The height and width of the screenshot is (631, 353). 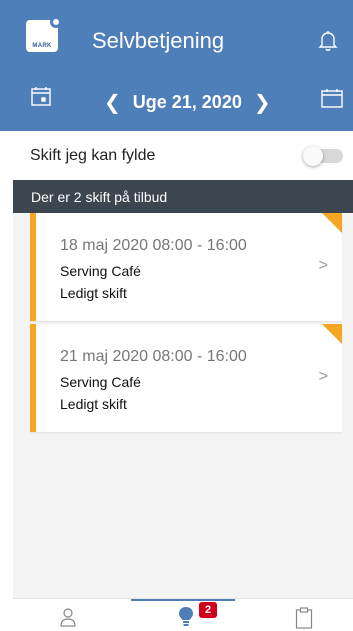 I want to click on notification-badge: 2, so click(x=208, y=610).